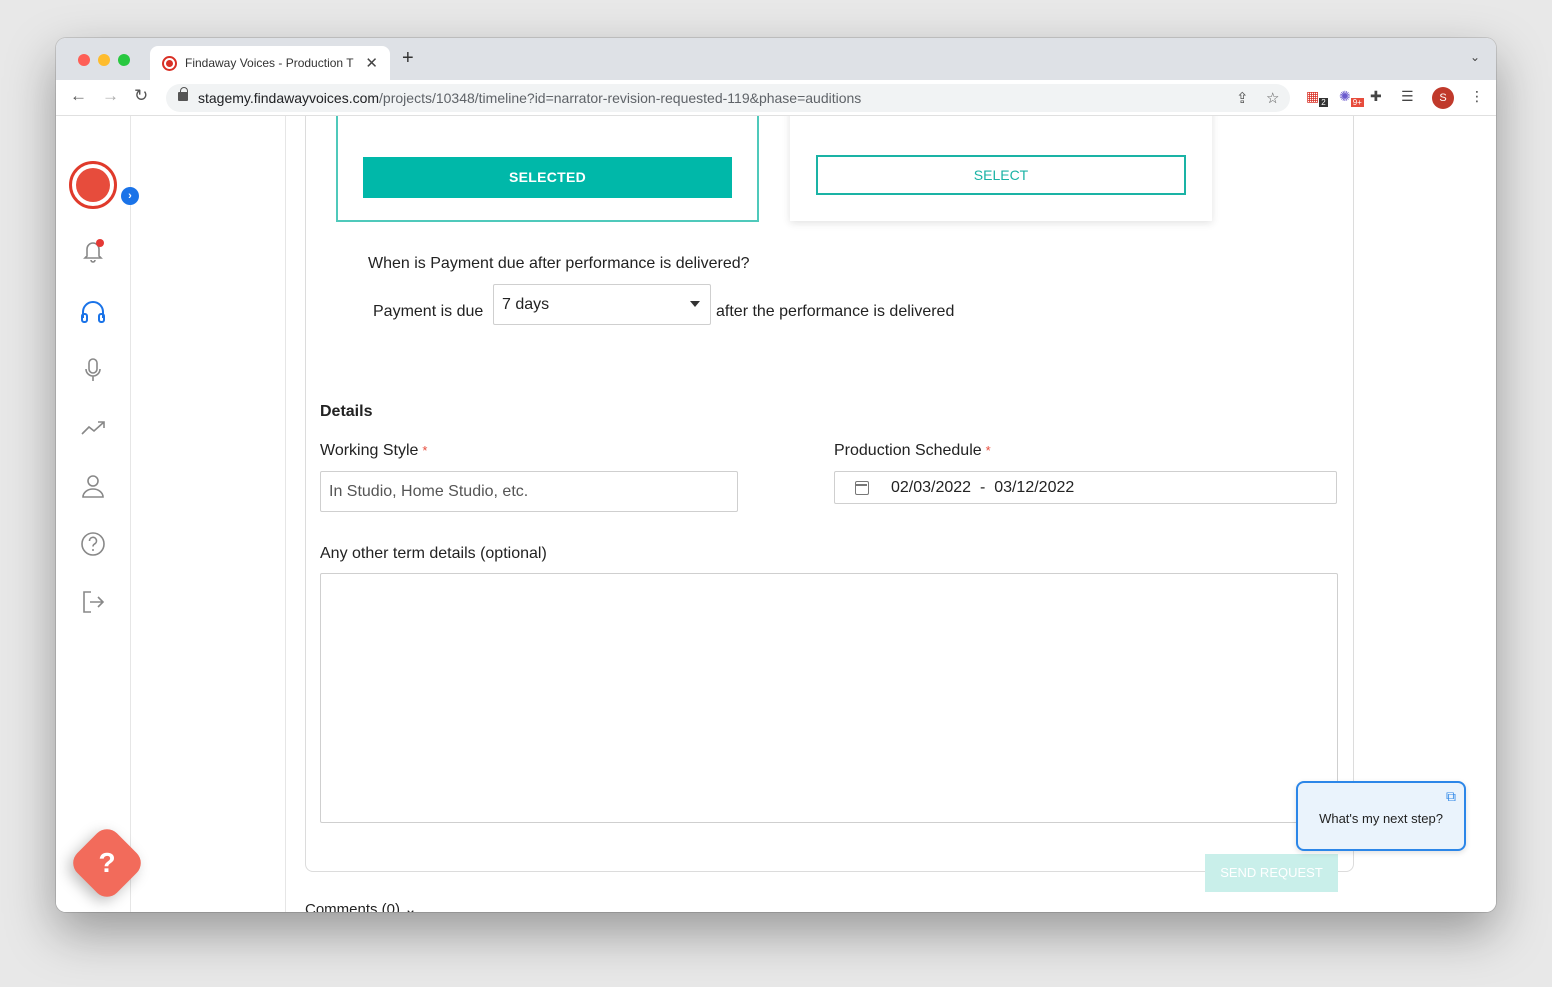 The height and width of the screenshot is (987, 1552). I want to click on payment-due-value: 7 days, so click(526, 304).